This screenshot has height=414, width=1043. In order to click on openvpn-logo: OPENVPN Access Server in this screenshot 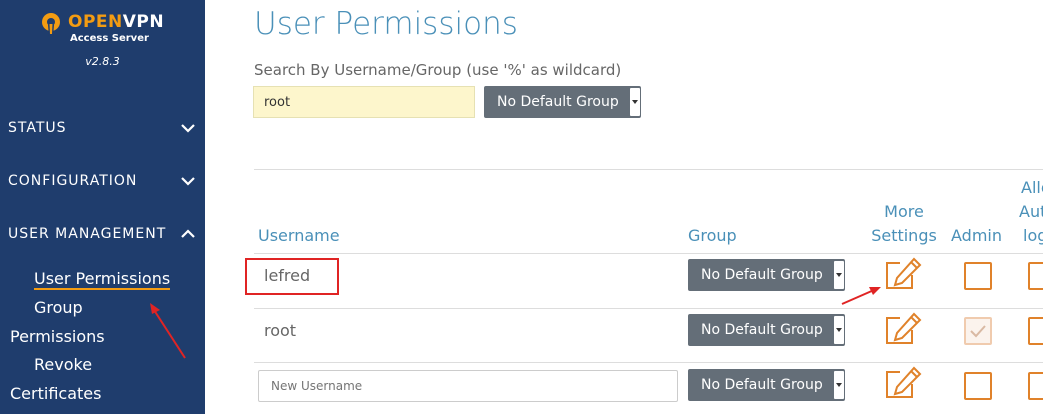, I will do `click(105, 30)`.